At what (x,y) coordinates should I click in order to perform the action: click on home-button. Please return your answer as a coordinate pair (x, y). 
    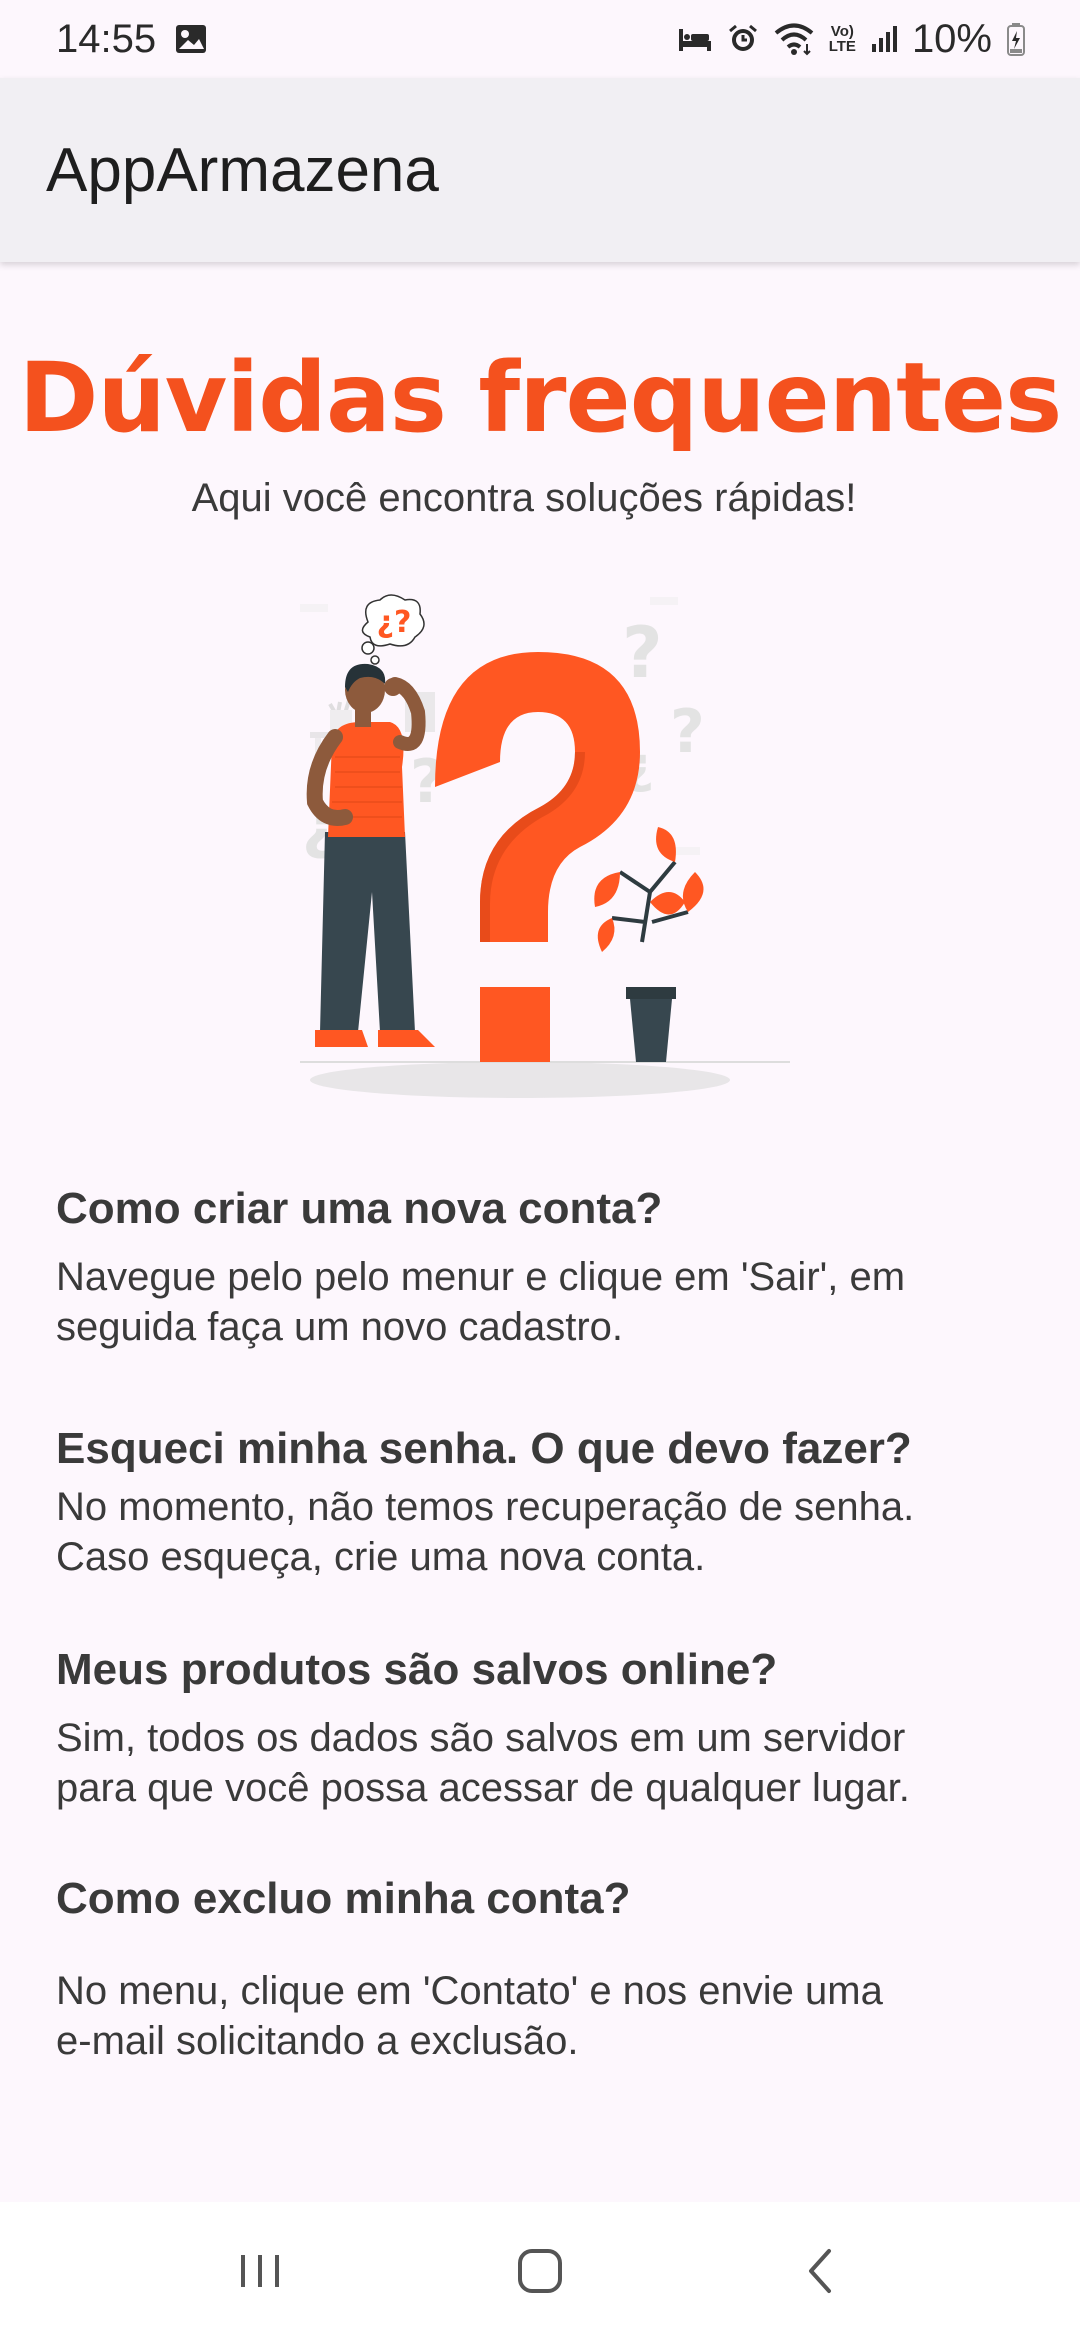
    Looking at the image, I should click on (540, 2271).